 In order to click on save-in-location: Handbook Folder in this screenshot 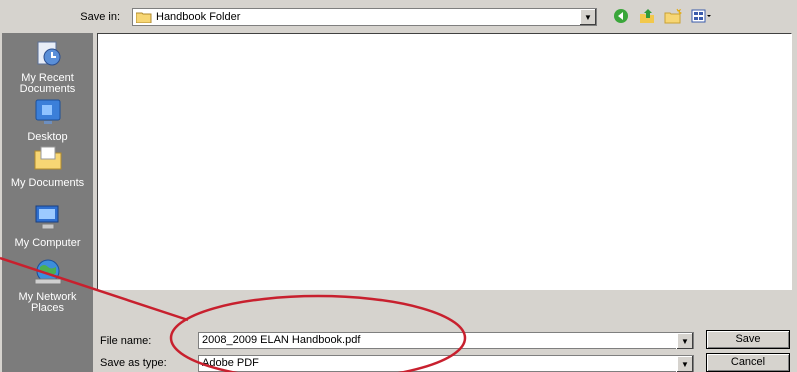, I will do `click(198, 17)`.